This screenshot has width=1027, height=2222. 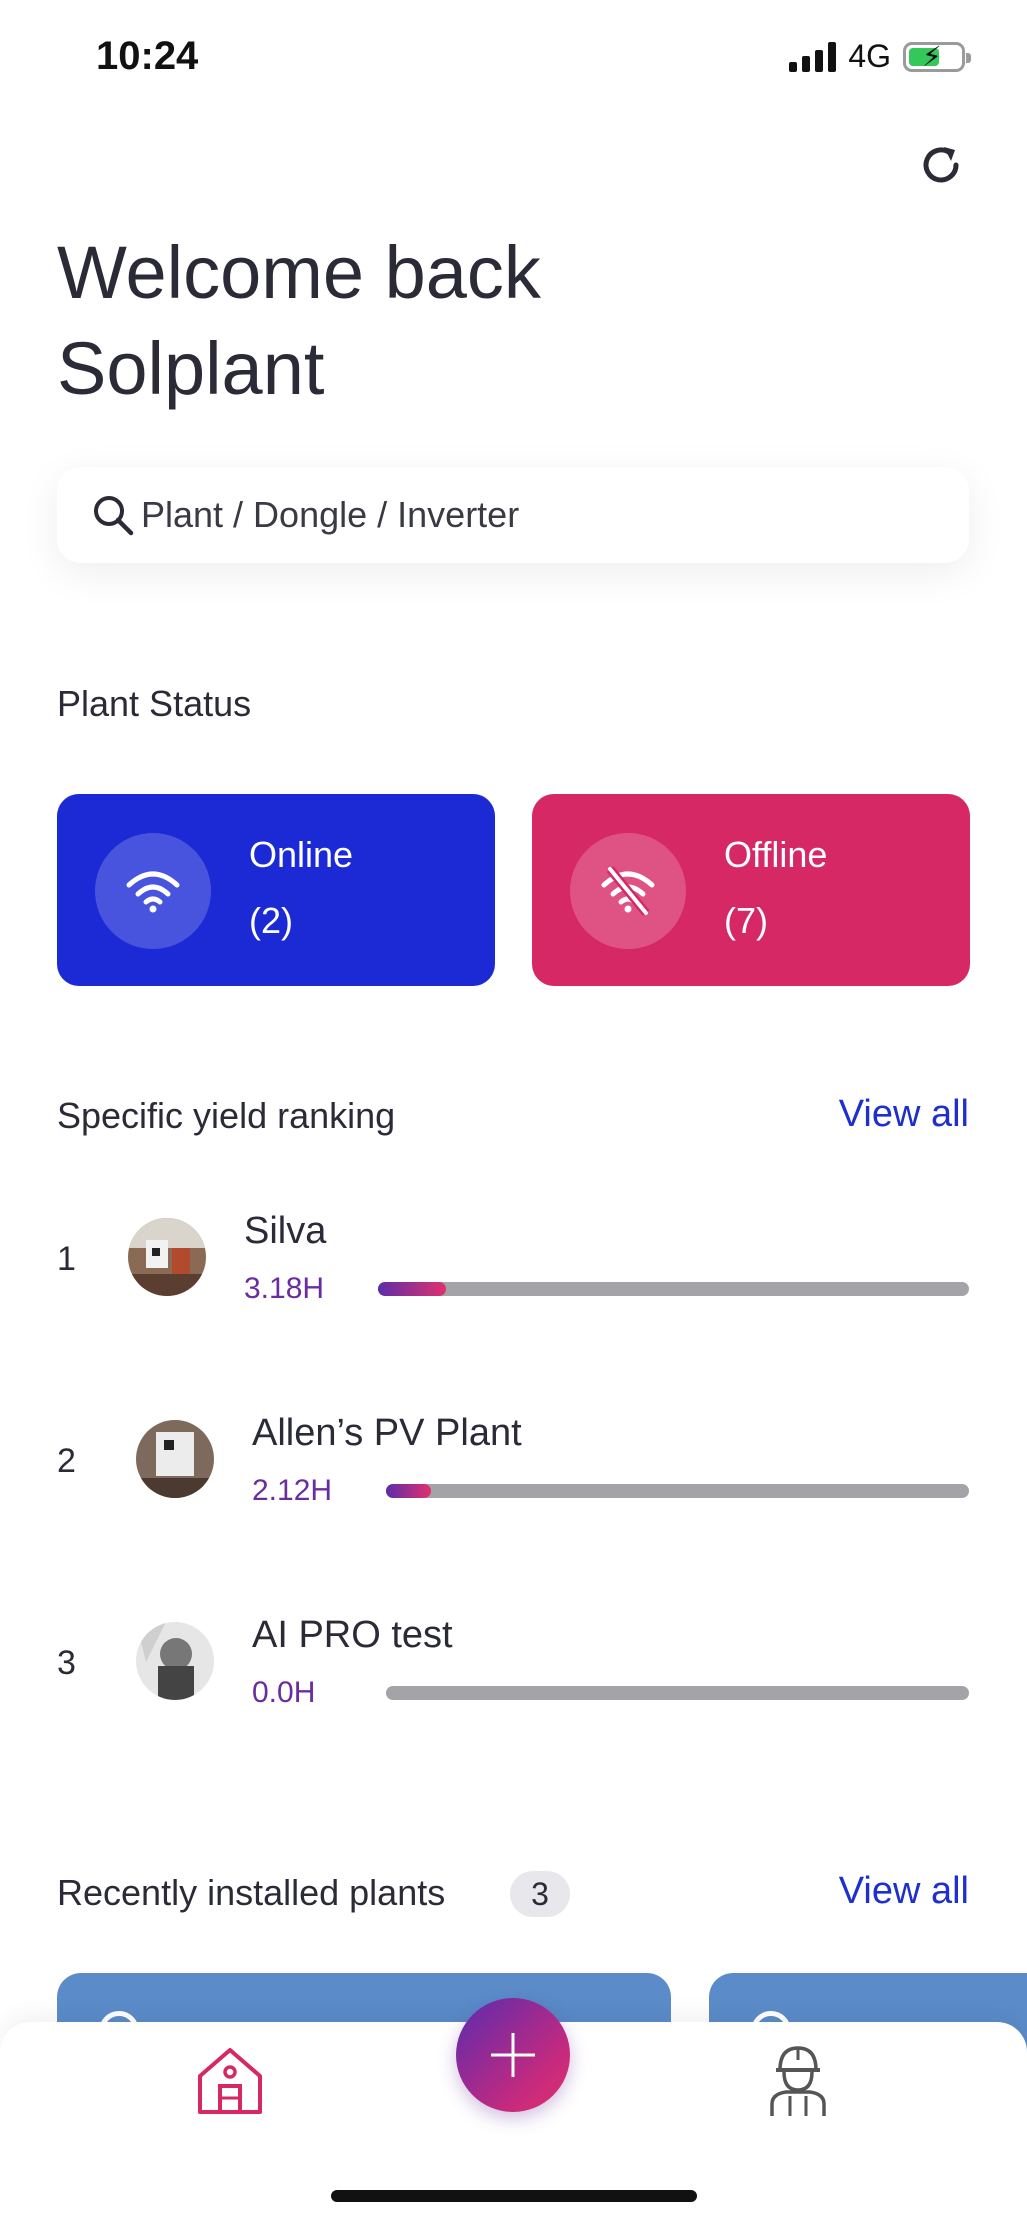 What do you see at coordinates (292, 1490) in the screenshot?
I see `plant-yield: 2.12H` at bounding box center [292, 1490].